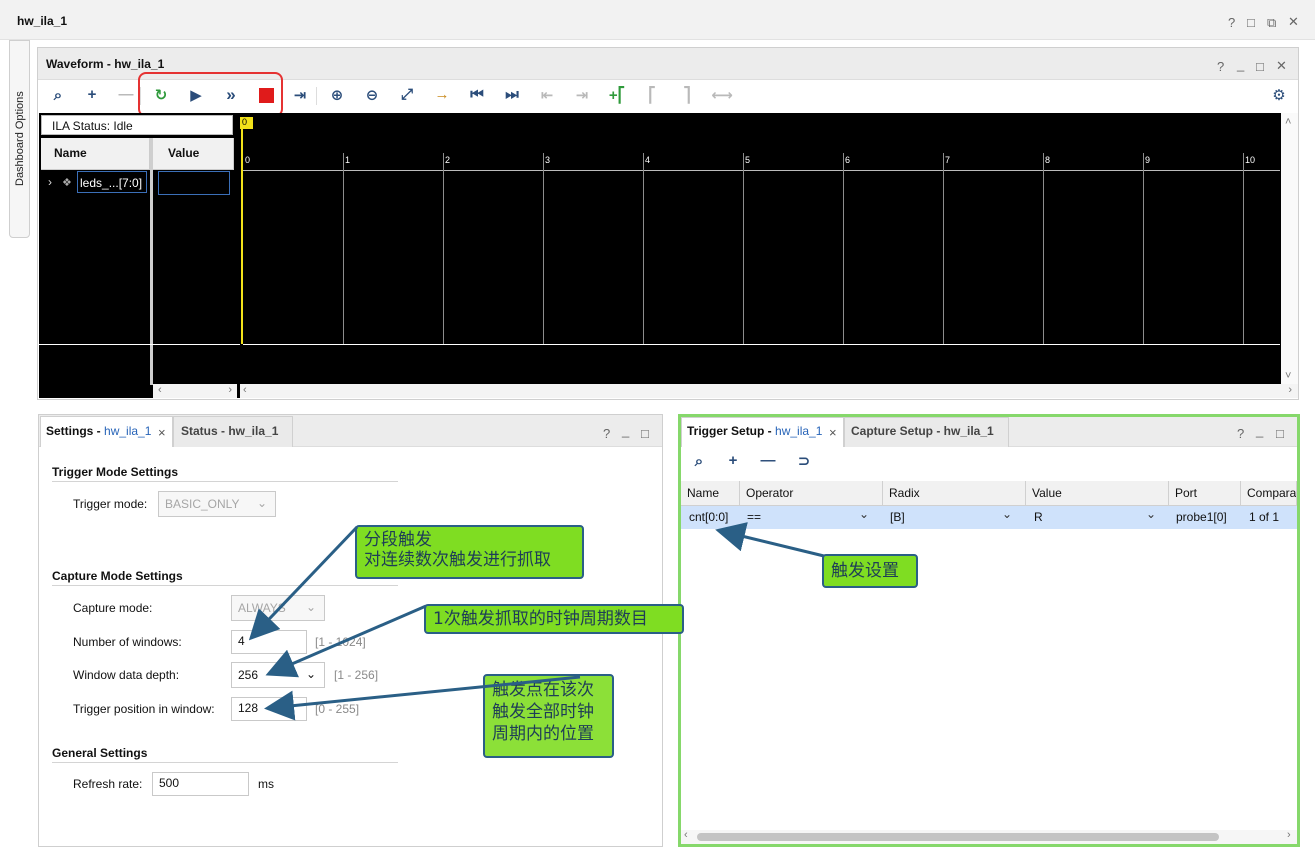  Describe the element at coordinates (50, 182) in the screenshot. I see `expand-chevron-icon: ›` at that location.